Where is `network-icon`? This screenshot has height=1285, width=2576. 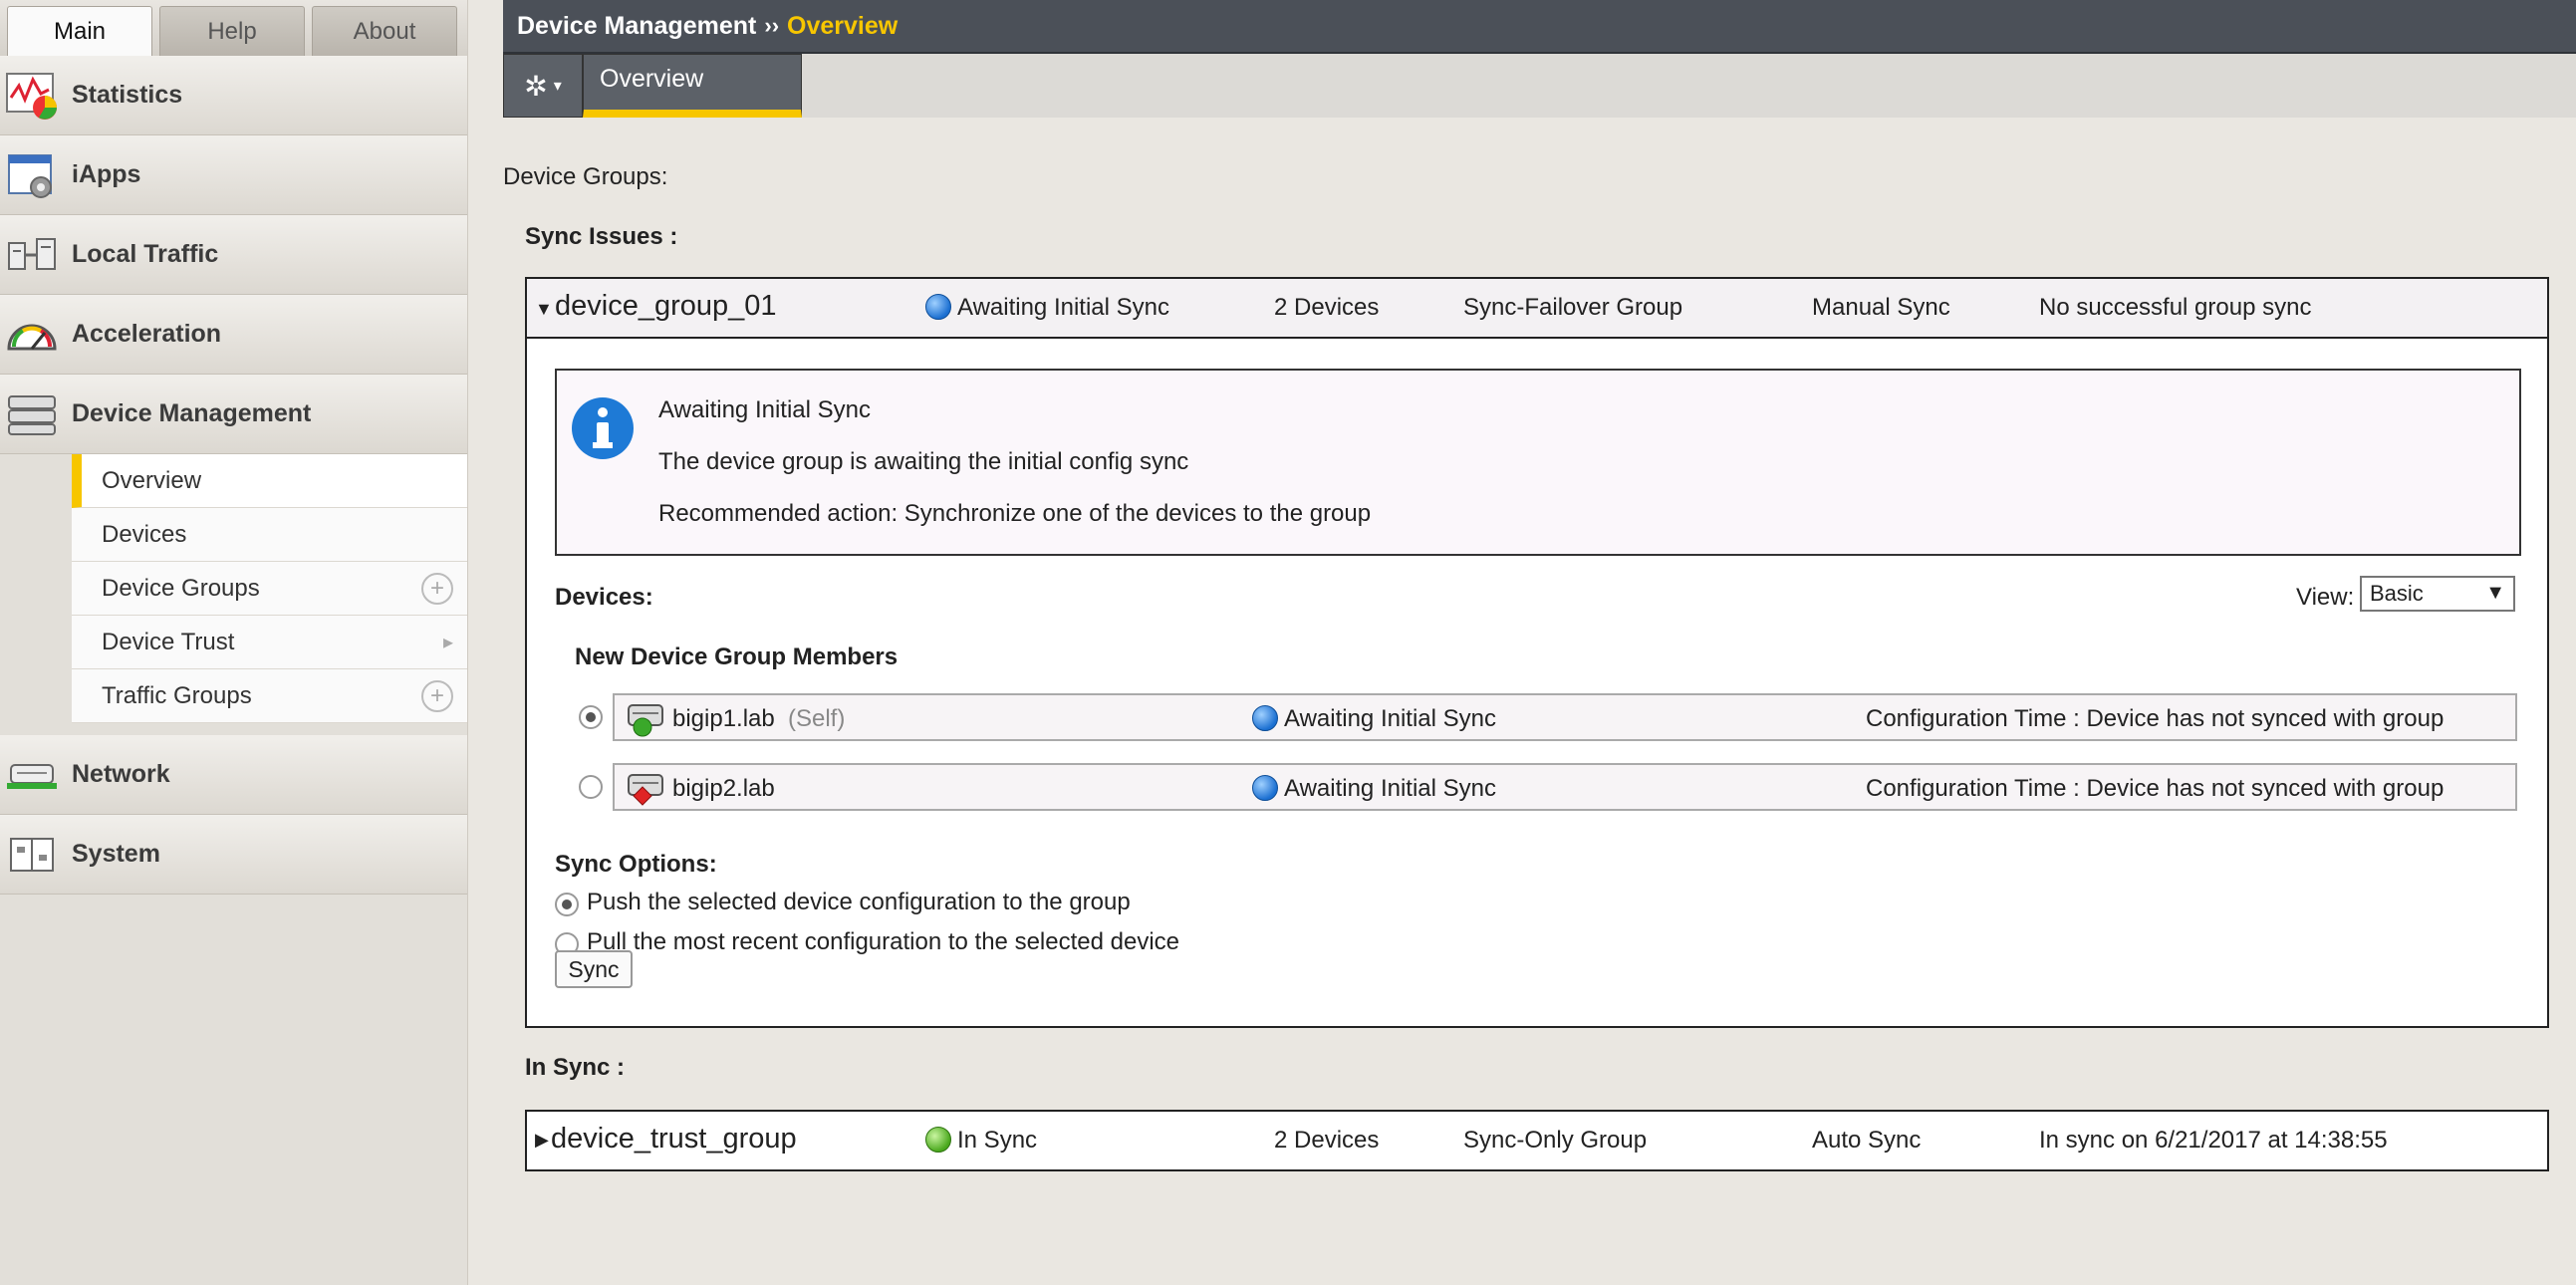 network-icon is located at coordinates (32, 775).